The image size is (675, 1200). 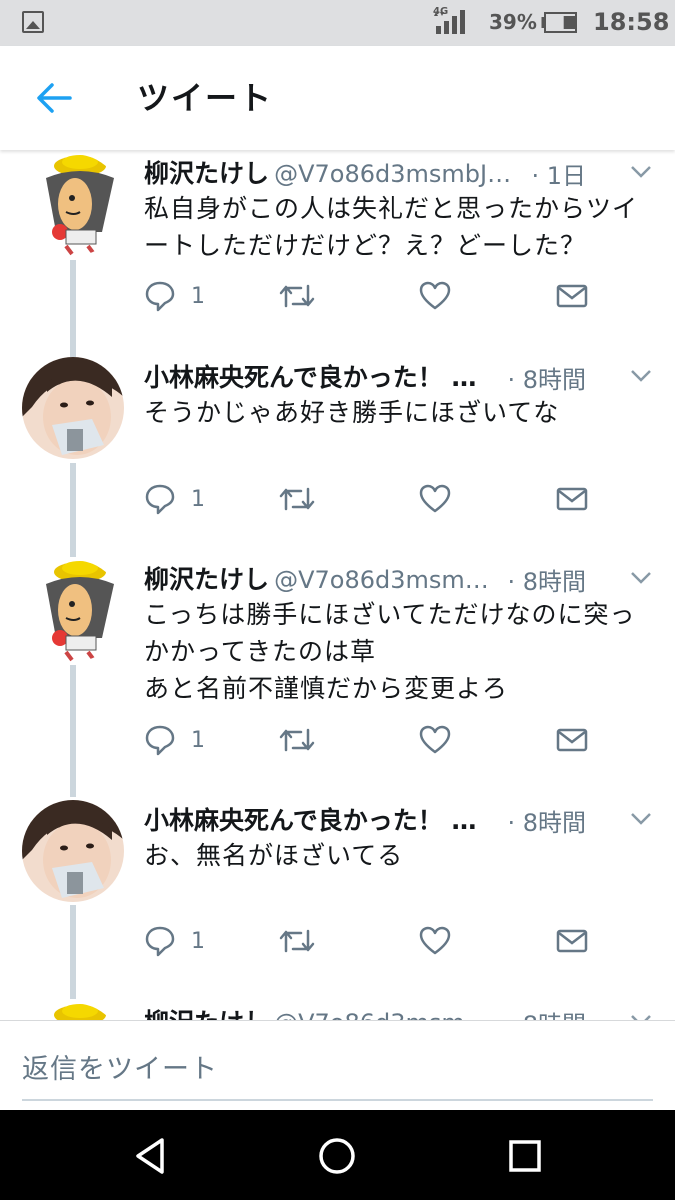 I want to click on square-recents-icon, so click(x=525, y=1156).